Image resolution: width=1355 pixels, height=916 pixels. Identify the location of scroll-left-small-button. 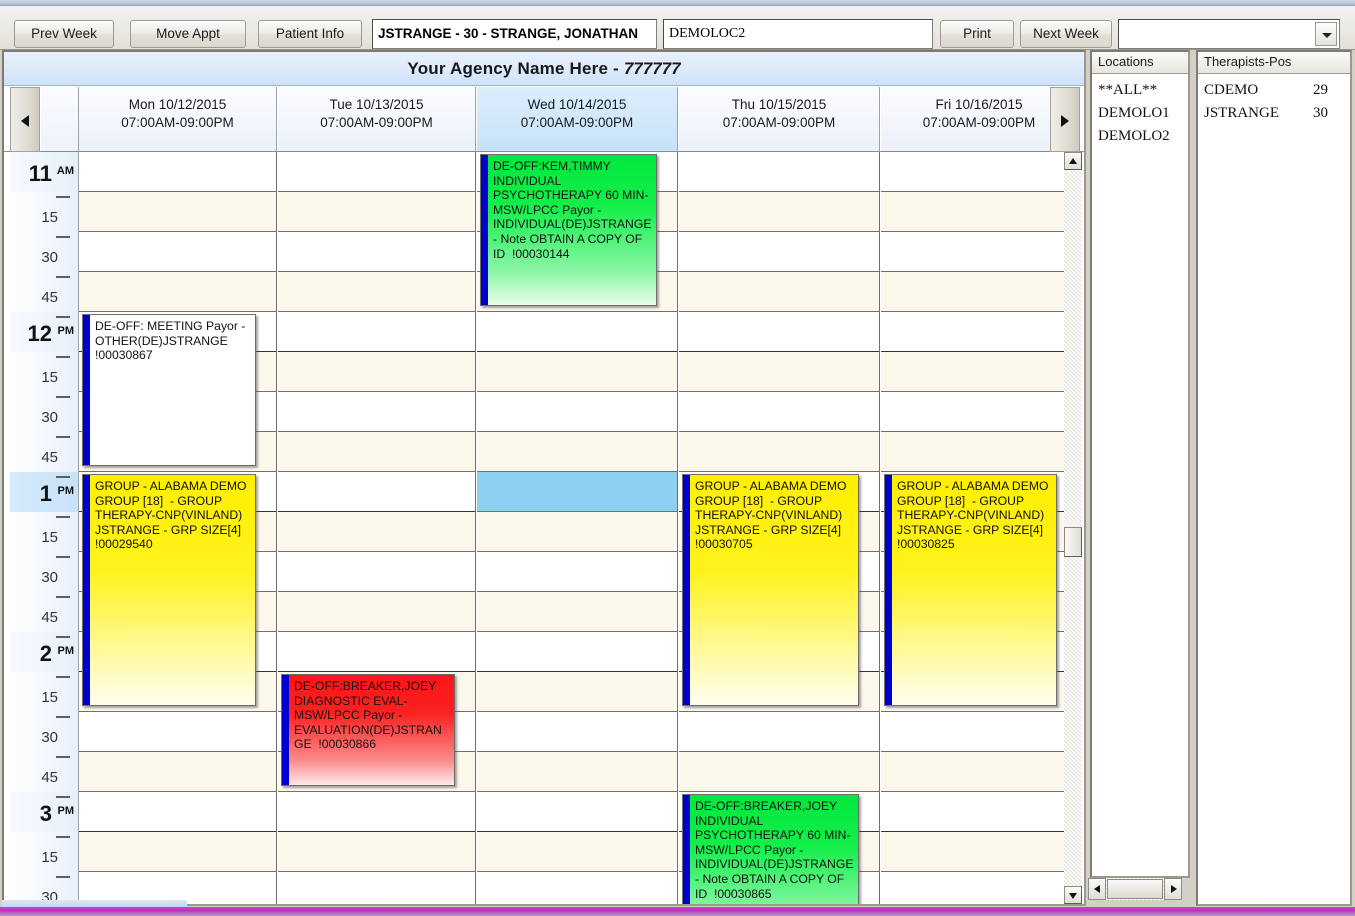
(1097, 889).